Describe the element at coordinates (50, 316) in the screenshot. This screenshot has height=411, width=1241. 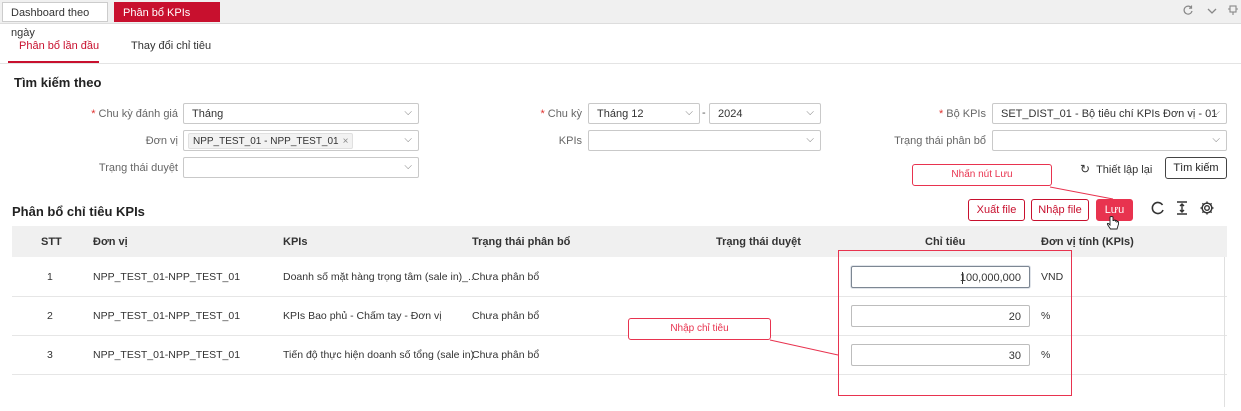
I see `cell-stt: 2` at that location.